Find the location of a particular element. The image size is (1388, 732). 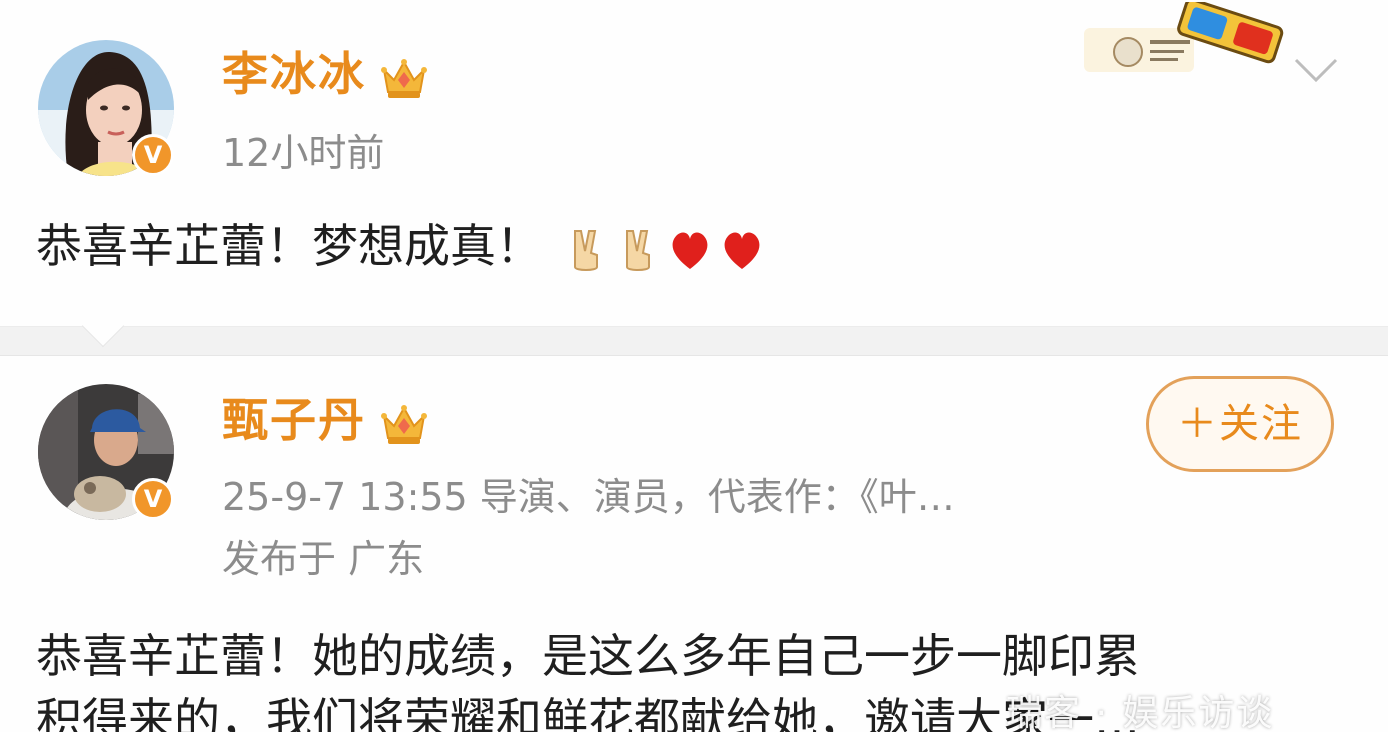

post-location: 发布于 广东 is located at coordinates (323, 559).